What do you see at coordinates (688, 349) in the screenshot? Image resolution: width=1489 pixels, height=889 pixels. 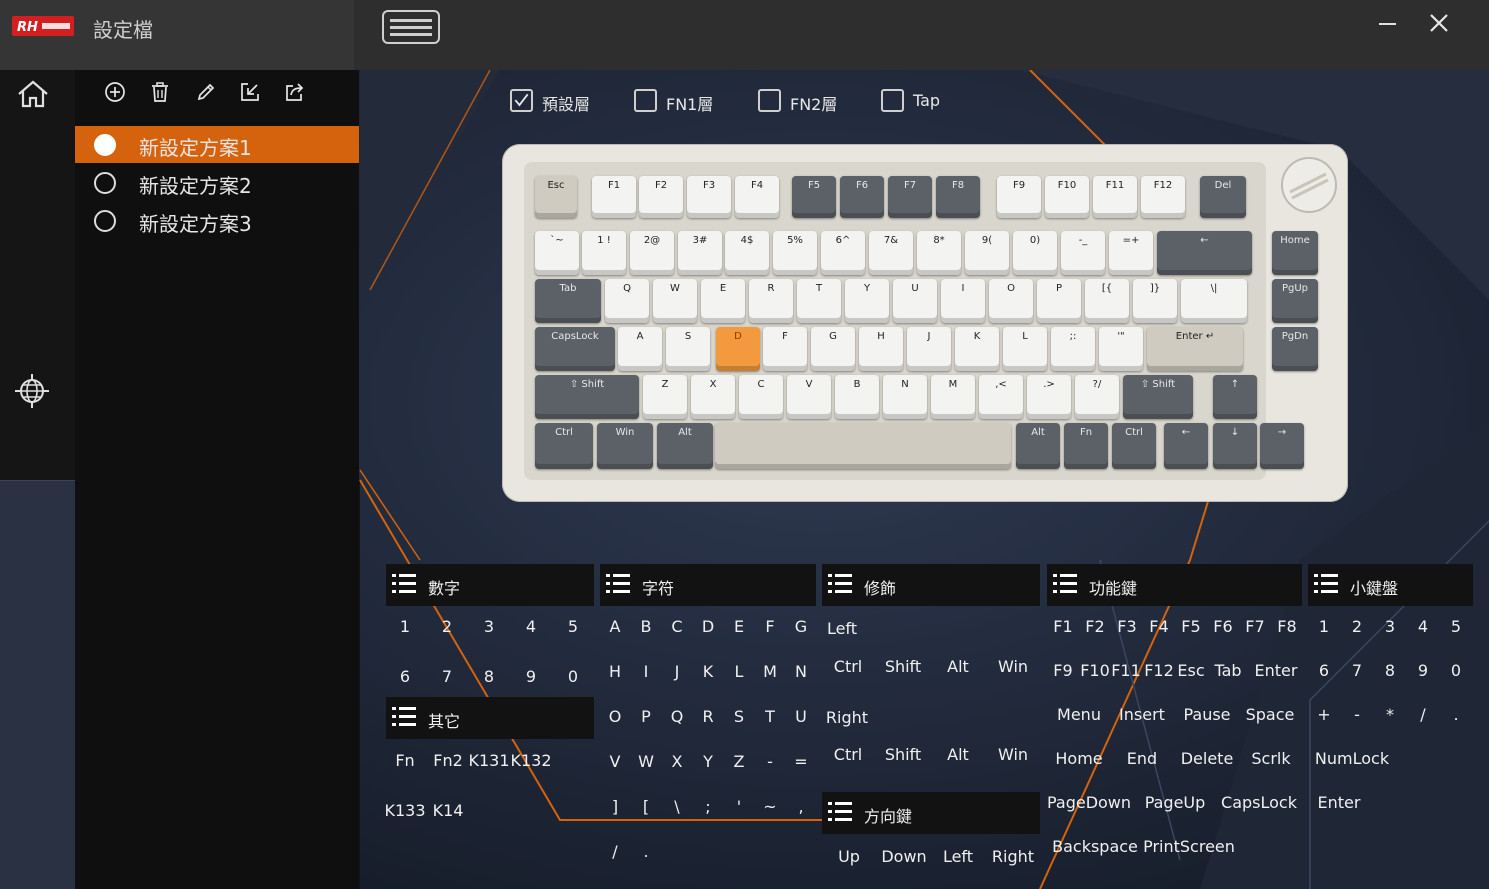 I see `key-S: S` at bounding box center [688, 349].